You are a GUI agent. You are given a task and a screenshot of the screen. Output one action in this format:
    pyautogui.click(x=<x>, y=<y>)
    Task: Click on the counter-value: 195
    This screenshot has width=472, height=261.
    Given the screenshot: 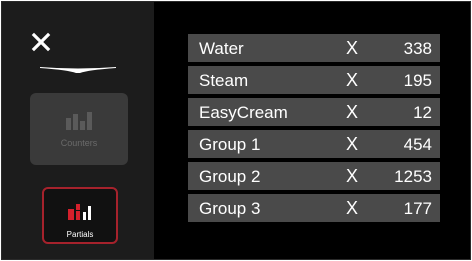 What is the action you would take?
    pyautogui.click(x=417, y=80)
    